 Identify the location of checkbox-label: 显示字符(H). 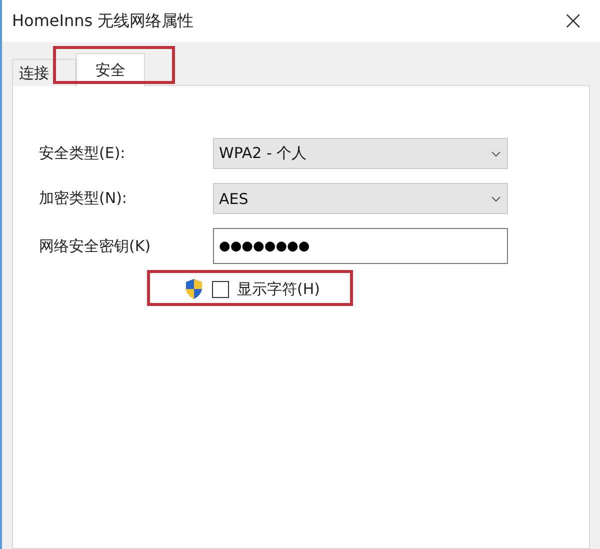
(278, 289).